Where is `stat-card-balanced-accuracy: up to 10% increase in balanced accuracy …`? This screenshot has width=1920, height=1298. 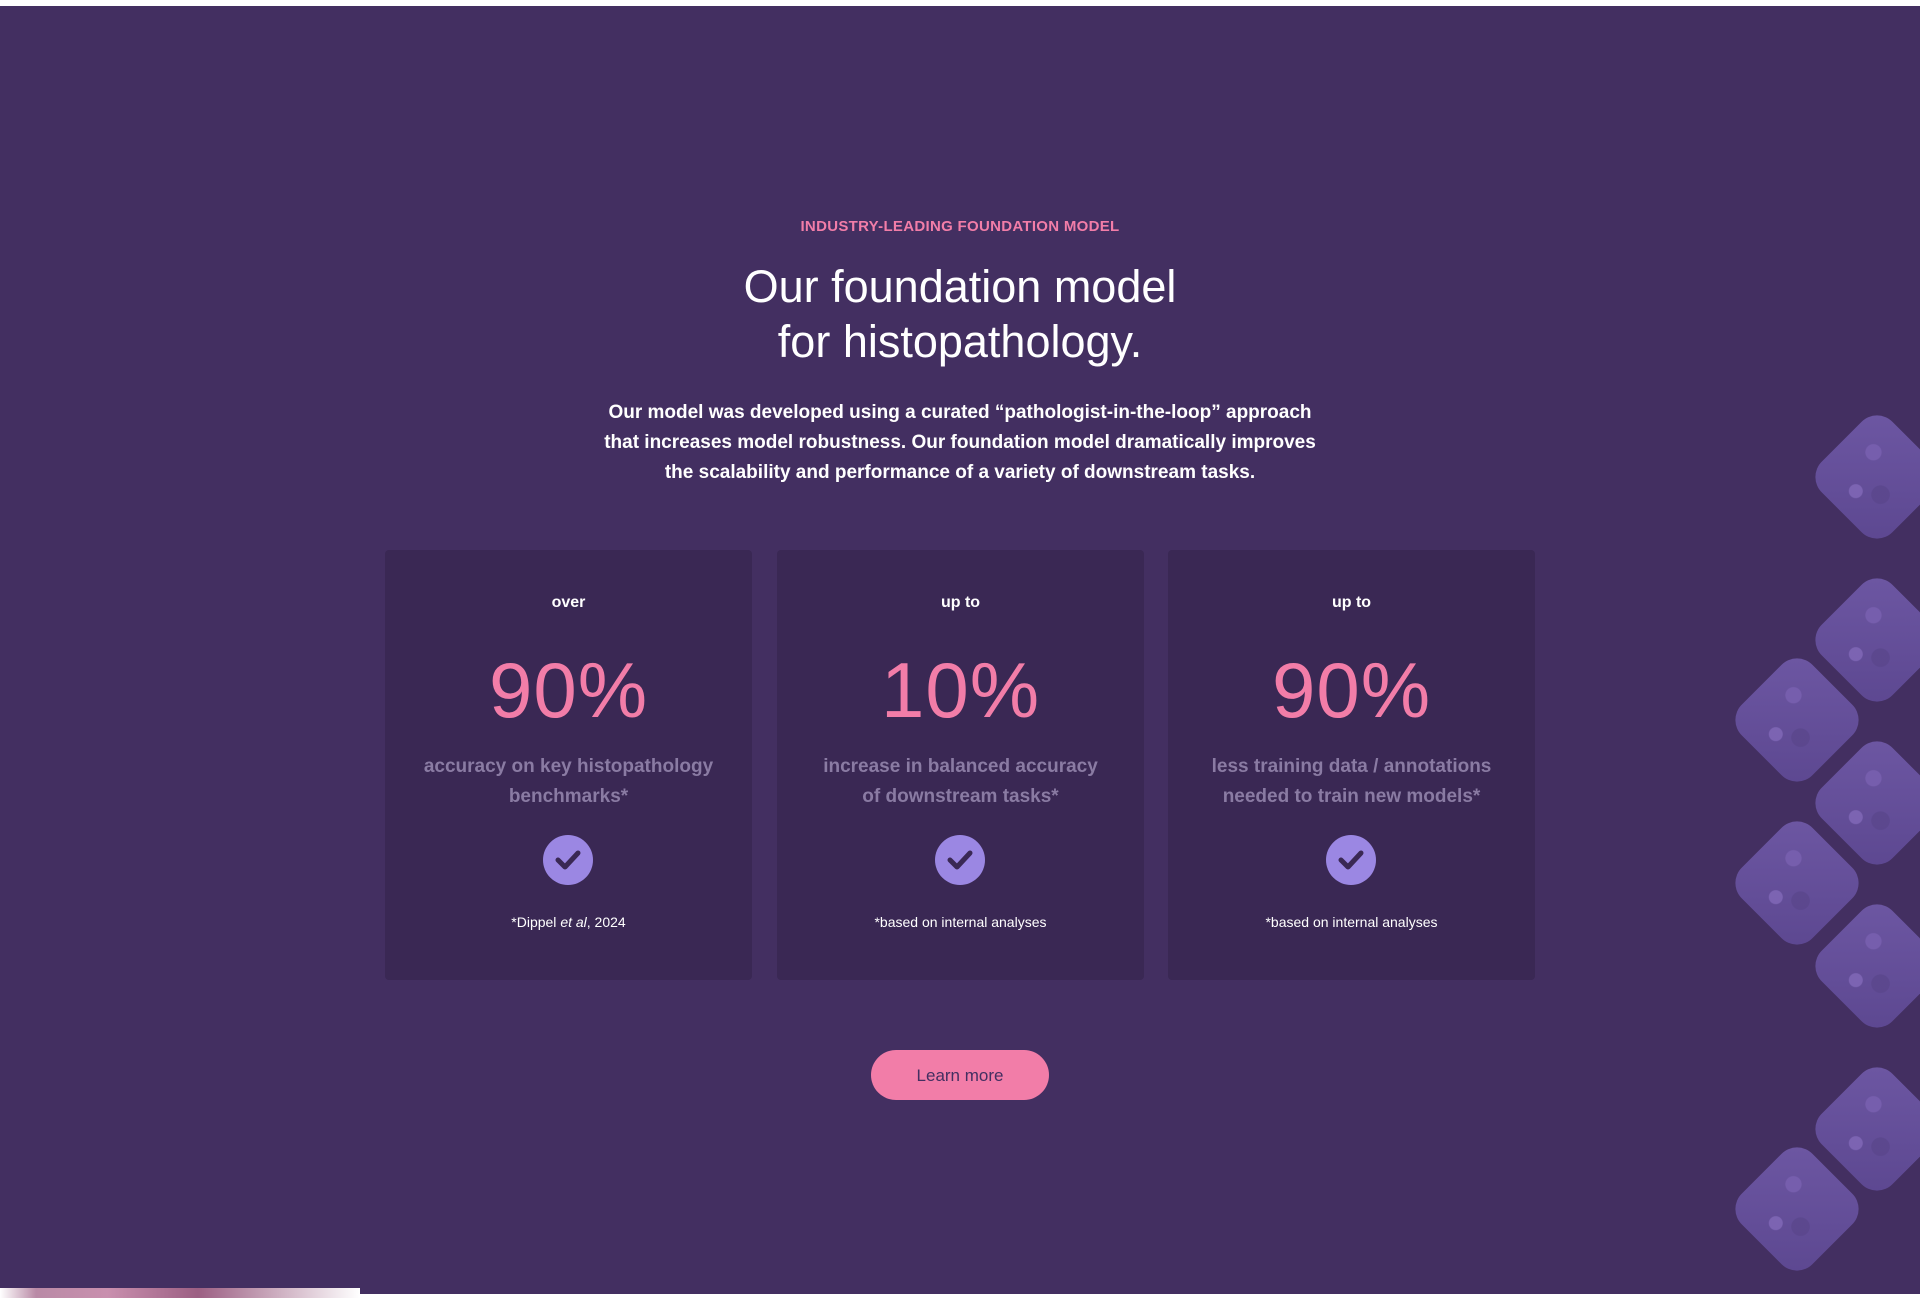
stat-card-balanced-accuracy: up to 10% increase in balanced accuracy … is located at coordinates (960, 765).